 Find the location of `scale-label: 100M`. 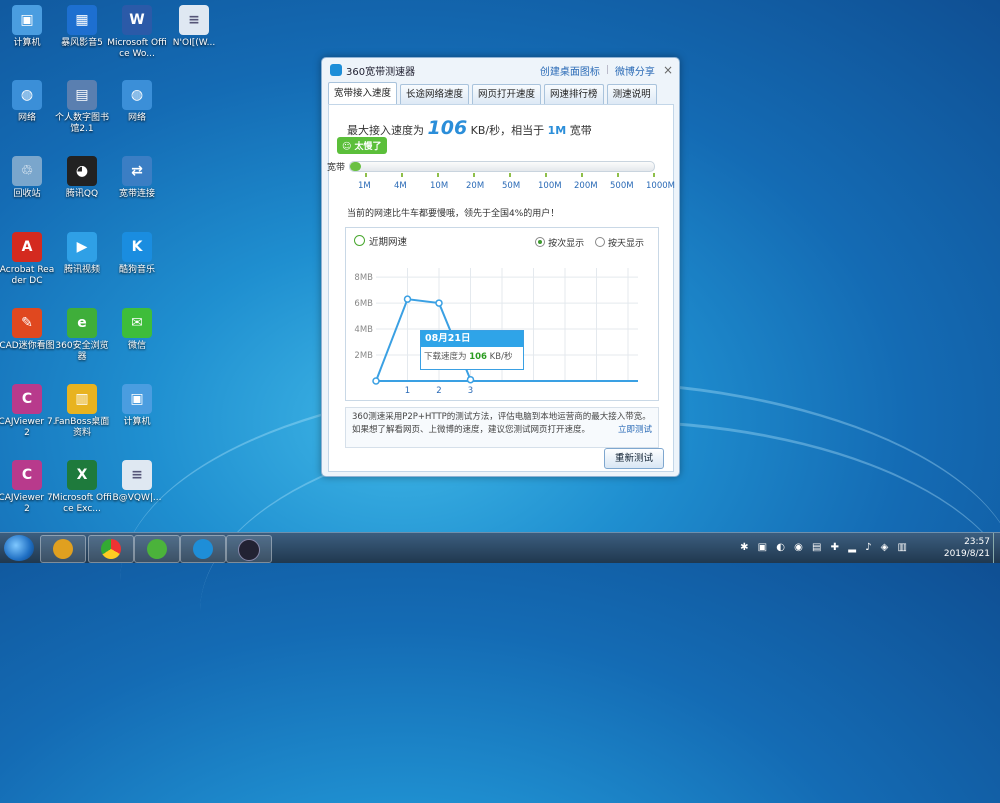

scale-label: 100M is located at coordinates (550, 186).